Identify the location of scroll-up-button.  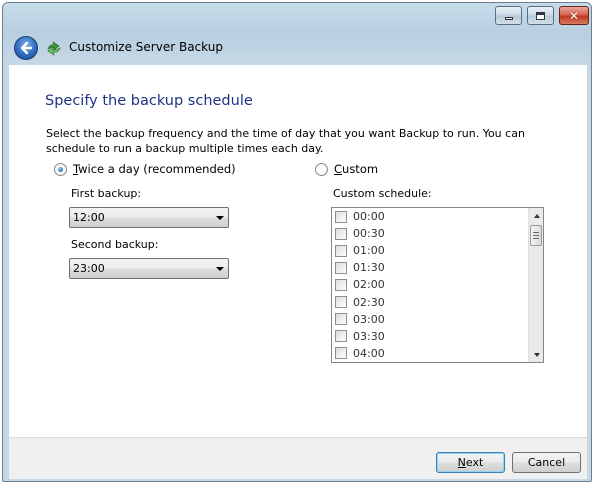
(536, 215).